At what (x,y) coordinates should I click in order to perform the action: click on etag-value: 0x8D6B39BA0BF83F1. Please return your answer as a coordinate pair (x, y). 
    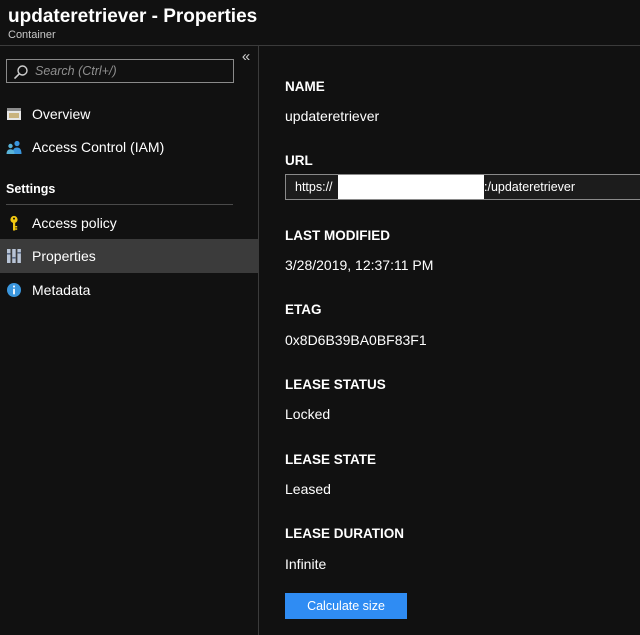
    Looking at the image, I should click on (356, 340).